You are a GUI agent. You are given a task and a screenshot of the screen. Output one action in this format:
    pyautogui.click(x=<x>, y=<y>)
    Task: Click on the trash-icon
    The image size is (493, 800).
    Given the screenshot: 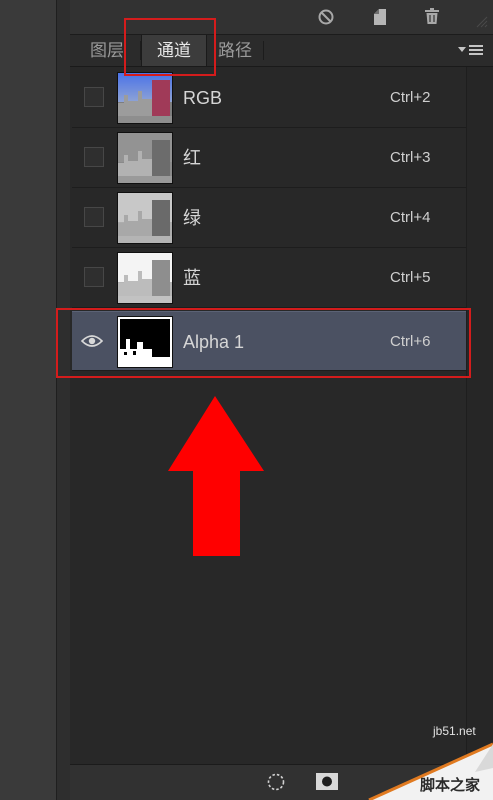 What is the action you would take?
    pyautogui.click(x=432, y=16)
    